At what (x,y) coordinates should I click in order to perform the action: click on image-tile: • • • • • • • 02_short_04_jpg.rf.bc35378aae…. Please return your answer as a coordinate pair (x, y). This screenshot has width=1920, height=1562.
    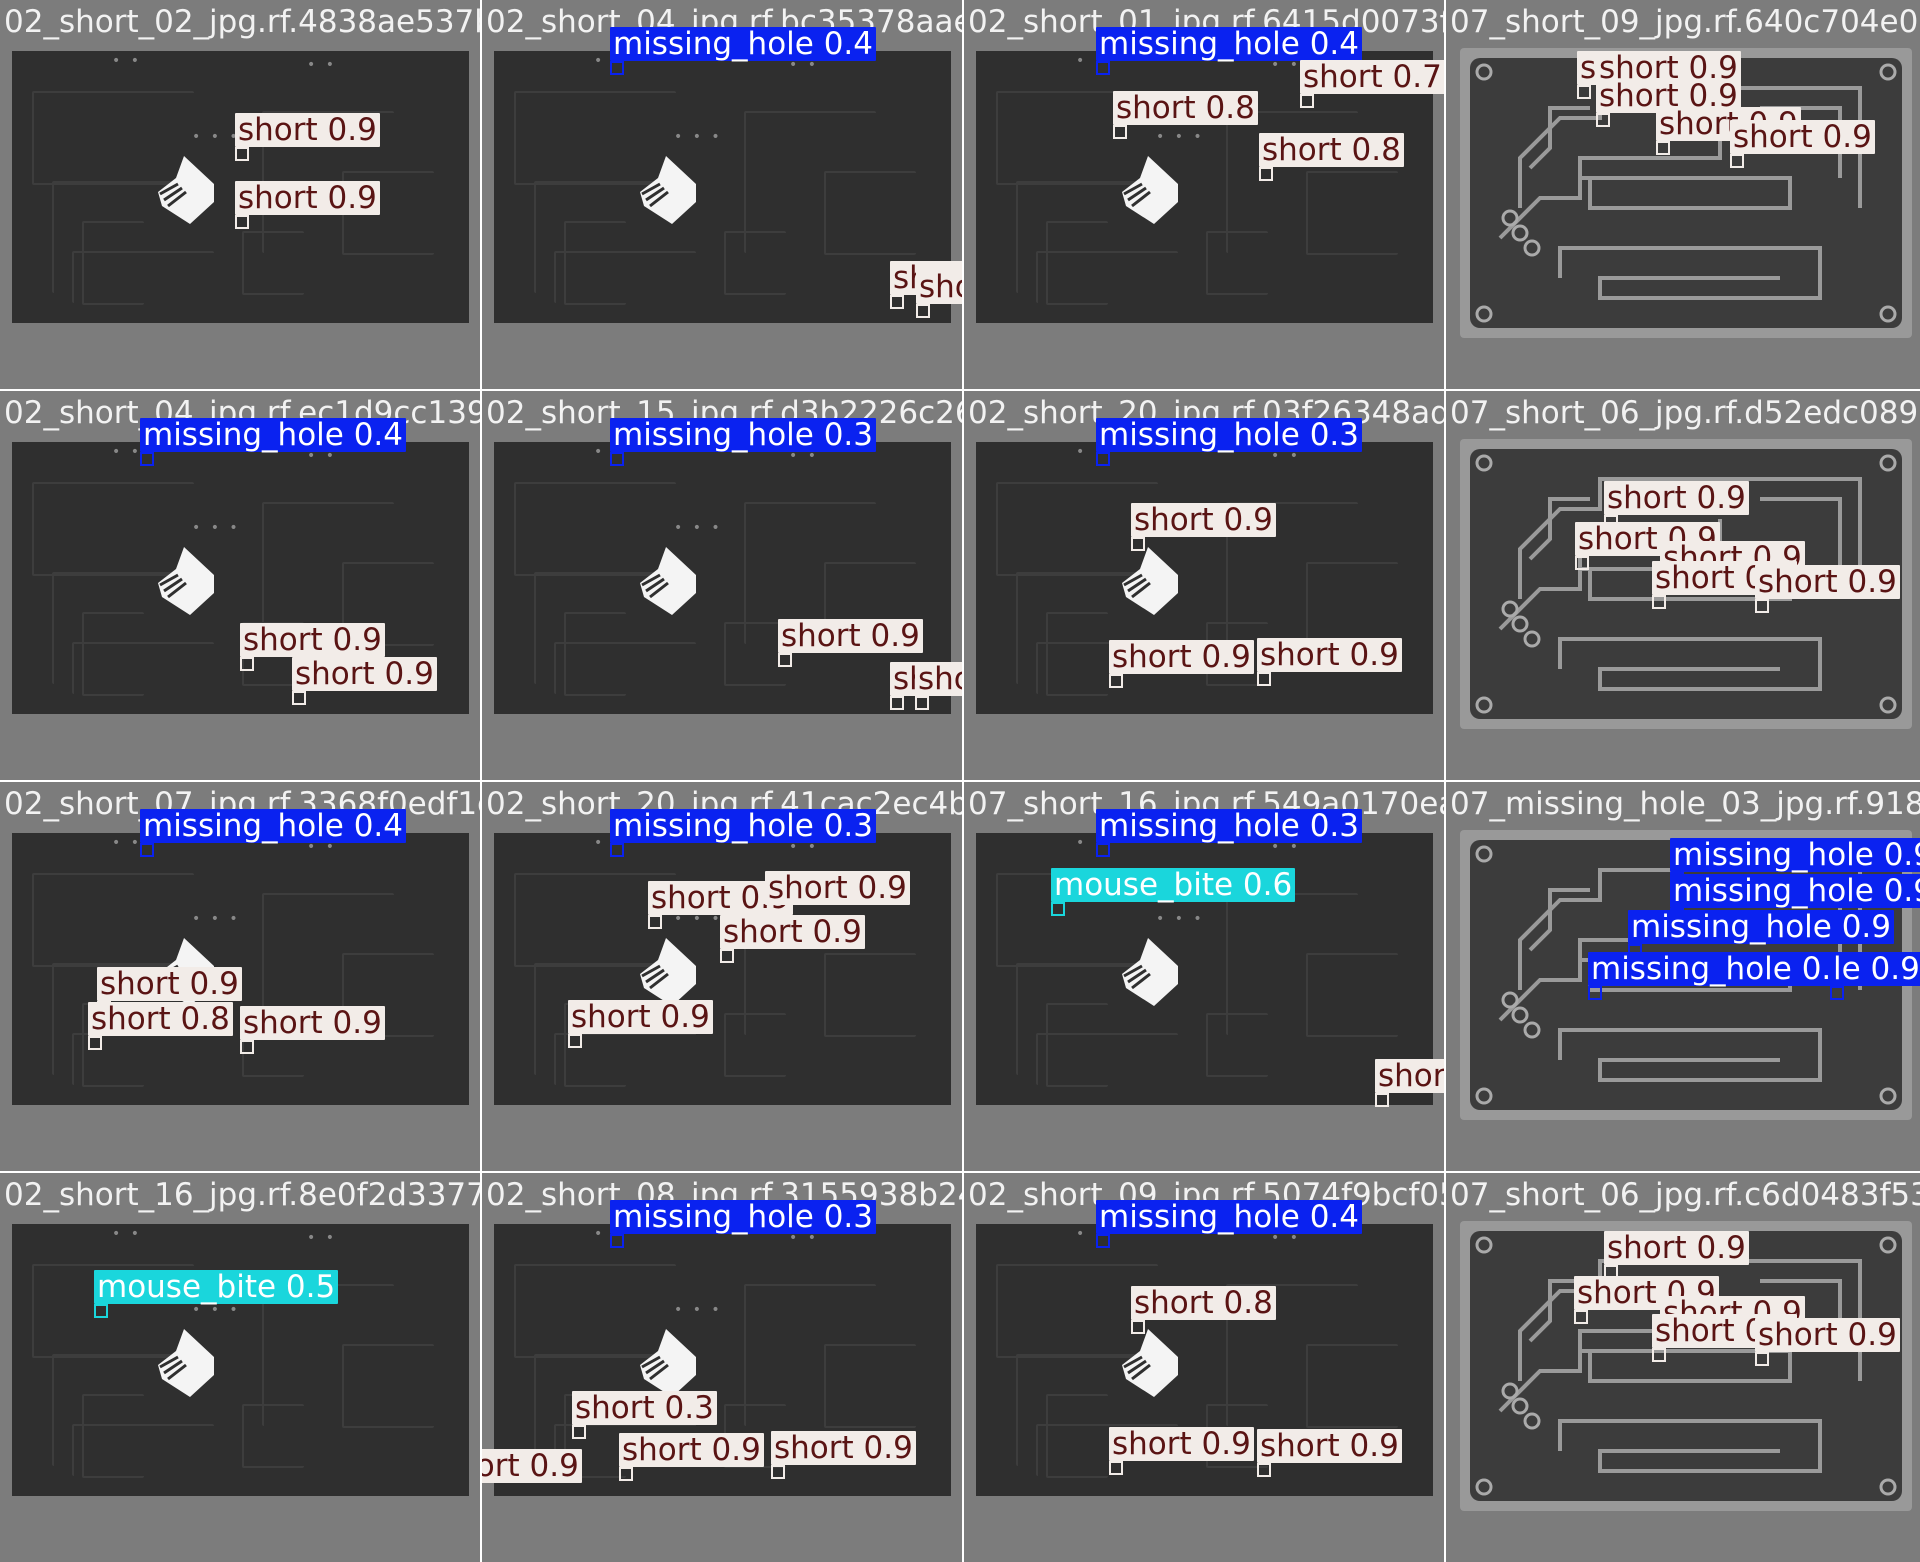
    Looking at the image, I should click on (722, 194).